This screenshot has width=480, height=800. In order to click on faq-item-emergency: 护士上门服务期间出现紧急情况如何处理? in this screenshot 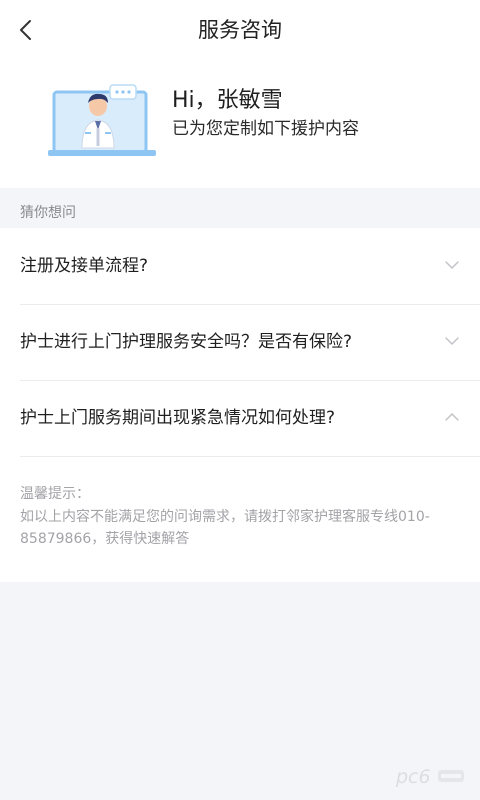, I will do `click(240, 418)`.